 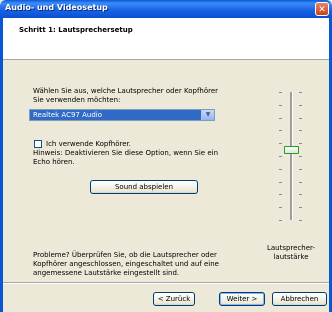 I want to click on close-icon: ✕, so click(x=322, y=10).